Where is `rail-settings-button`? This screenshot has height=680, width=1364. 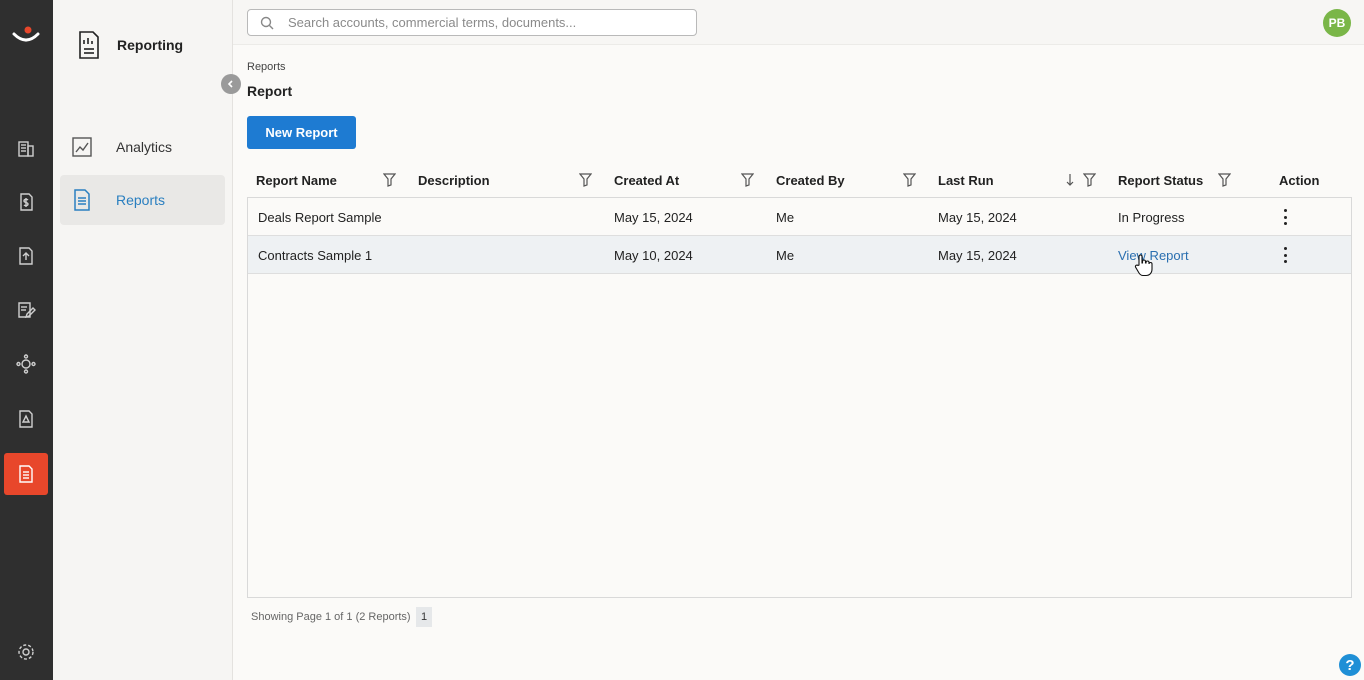
rail-settings-button is located at coordinates (26, 652).